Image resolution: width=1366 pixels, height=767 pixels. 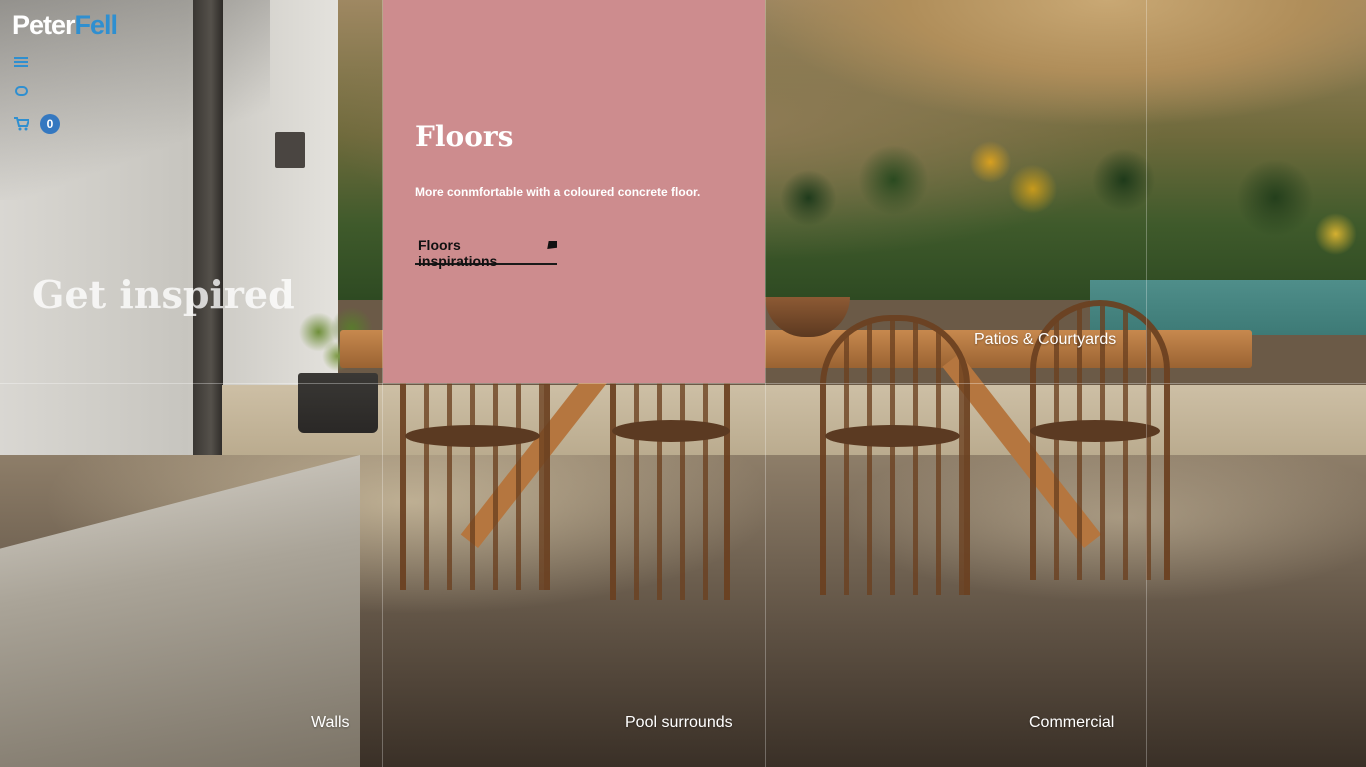 What do you see at coordinates (1071, 723) in the screenshot?
I see `tile-commercial: Commercial` at bounding box center [1071, 723].